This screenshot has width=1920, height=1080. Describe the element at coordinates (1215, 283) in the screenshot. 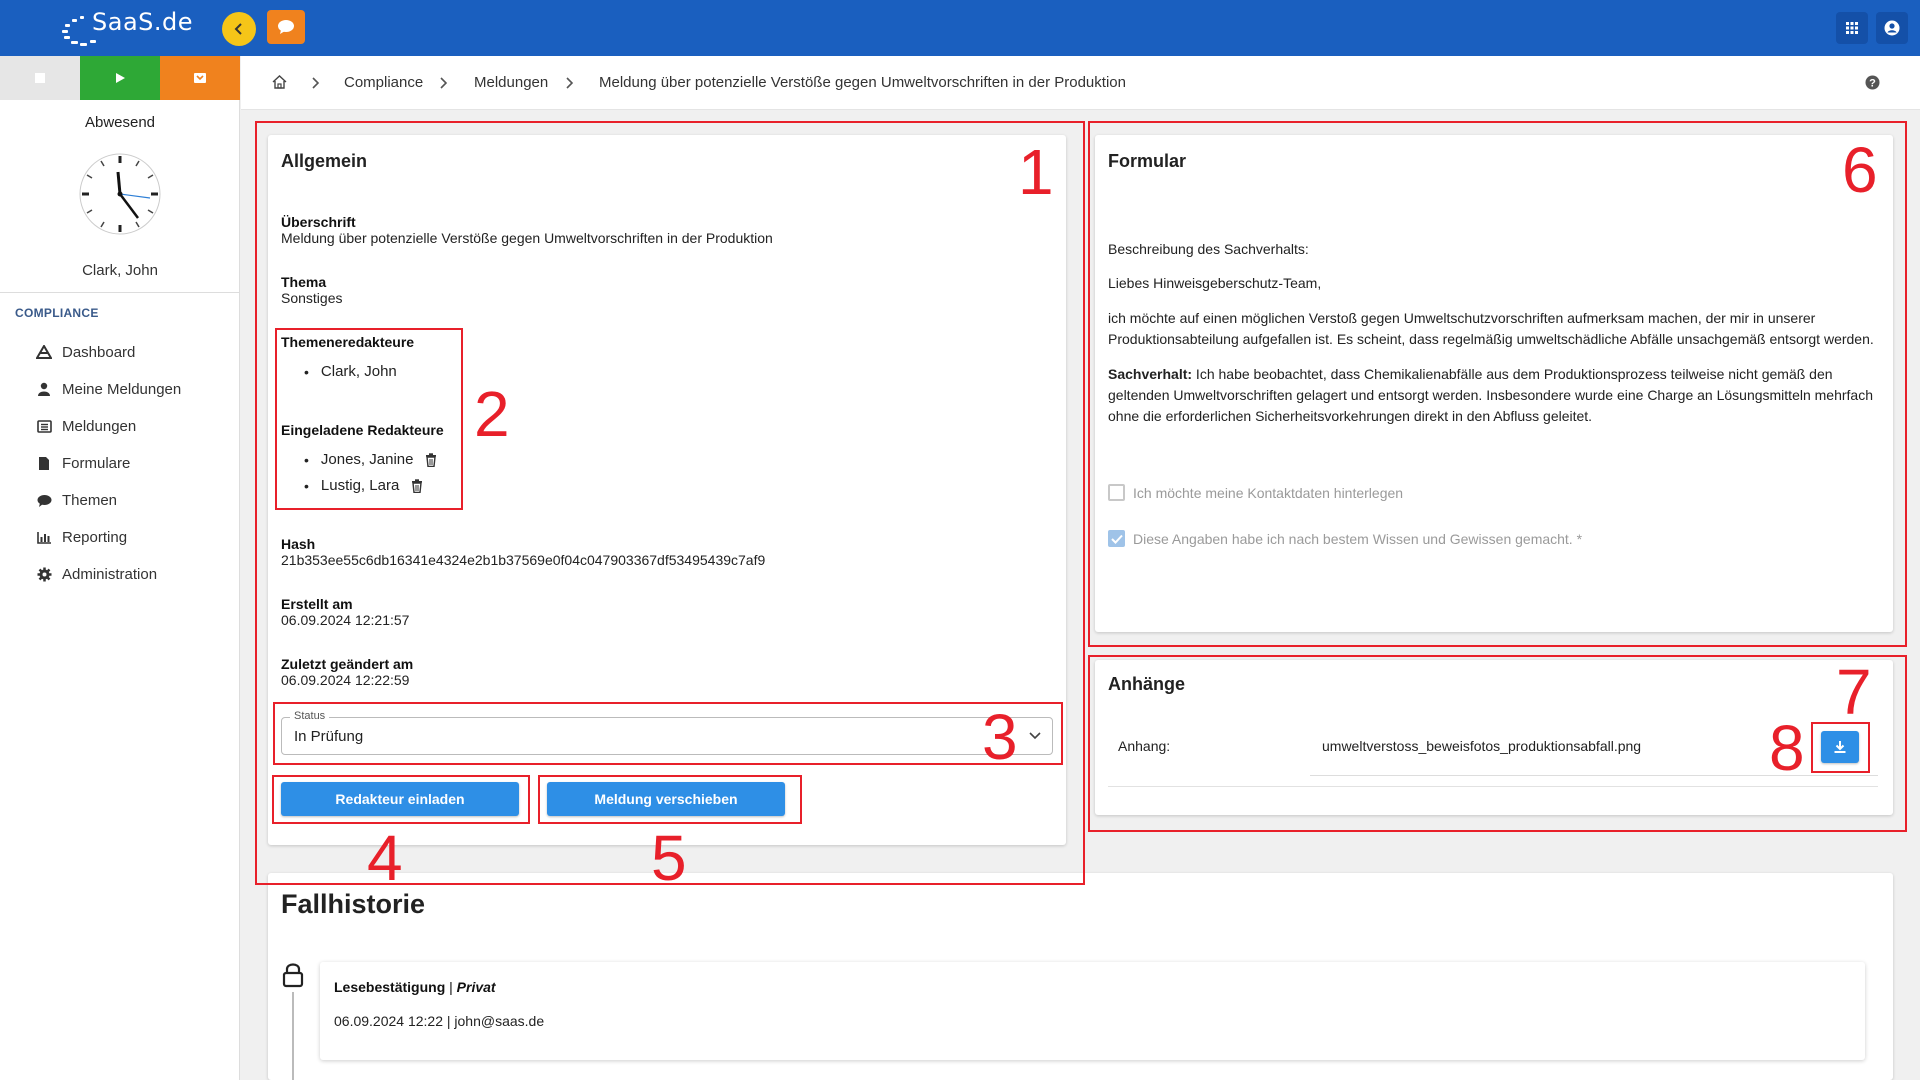

I see `form-line-greeting: Liebes Hinweisgeberschutz-Team,` at that location.